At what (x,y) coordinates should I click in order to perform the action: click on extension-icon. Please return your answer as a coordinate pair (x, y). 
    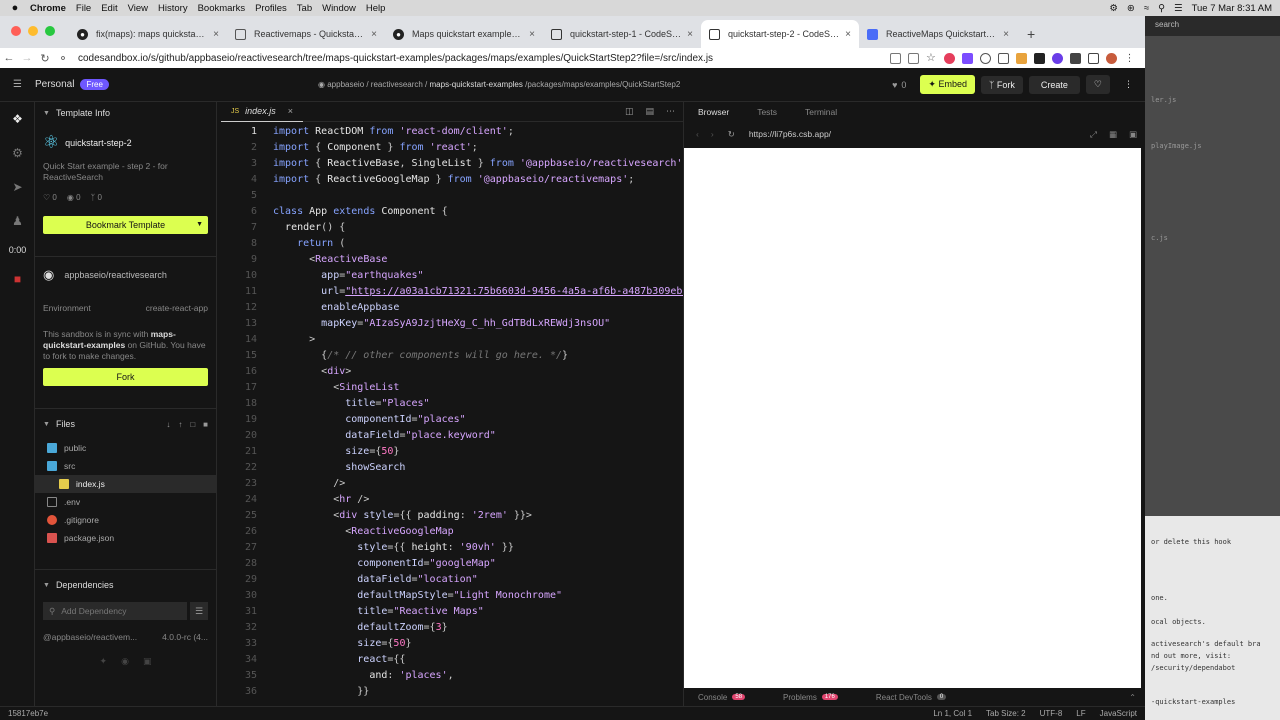
    Looking at the image, I should click on (1057, 58).